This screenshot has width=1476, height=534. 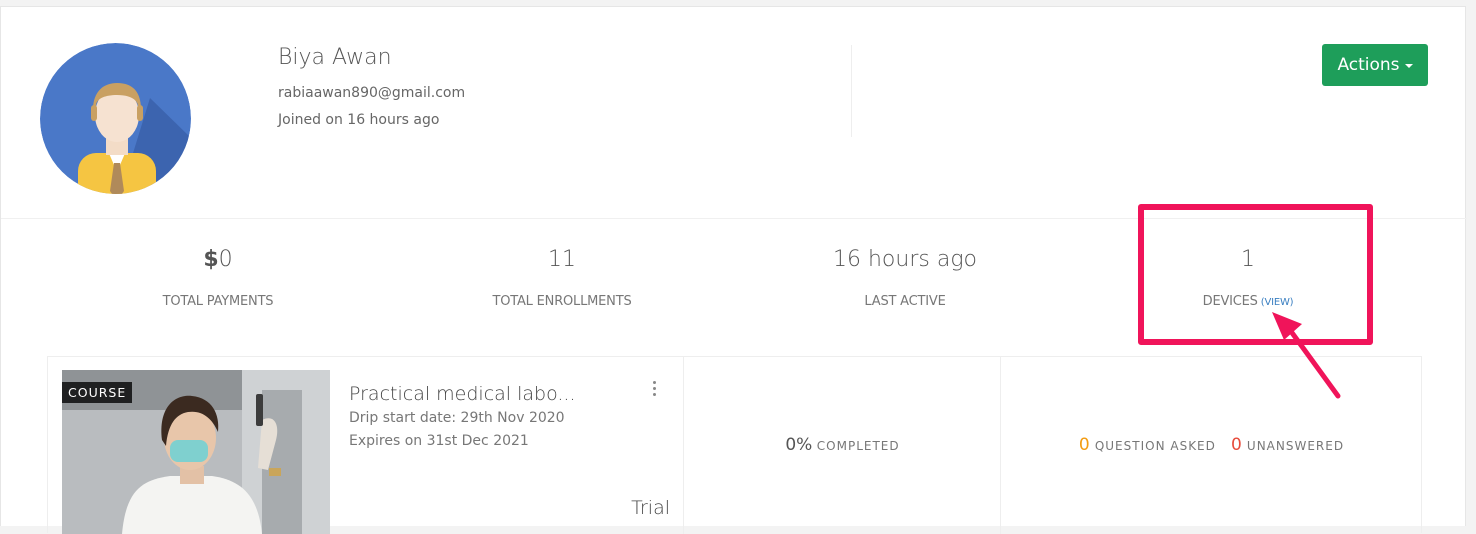 What do you see at coordinates (225, 259) in the screenshot?
I see `payments-amount: 0` at bounding box center [225, 259].